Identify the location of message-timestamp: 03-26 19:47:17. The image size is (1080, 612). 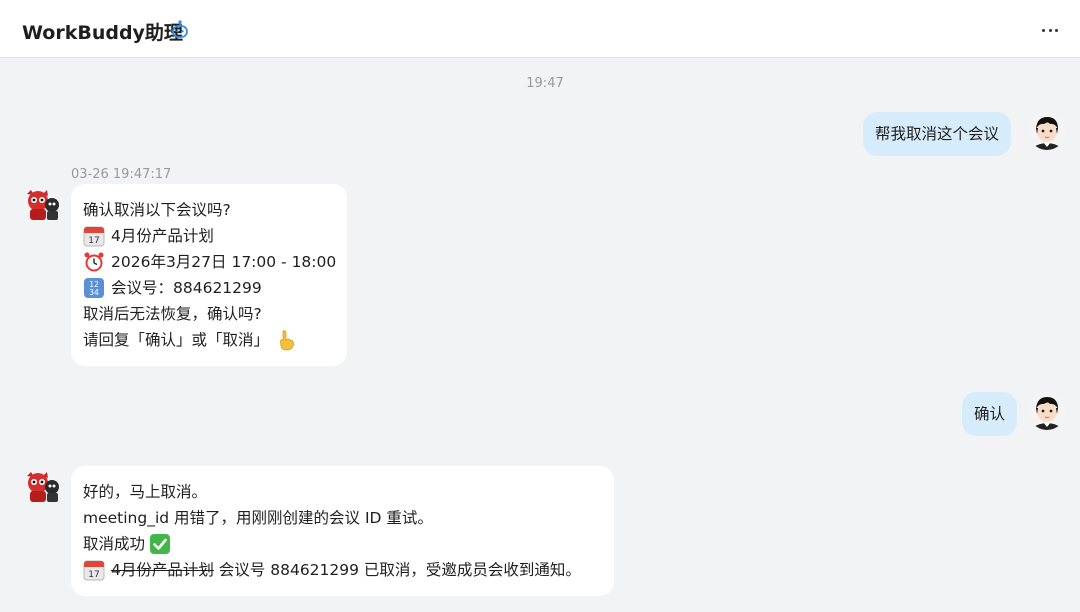
(121, 174).